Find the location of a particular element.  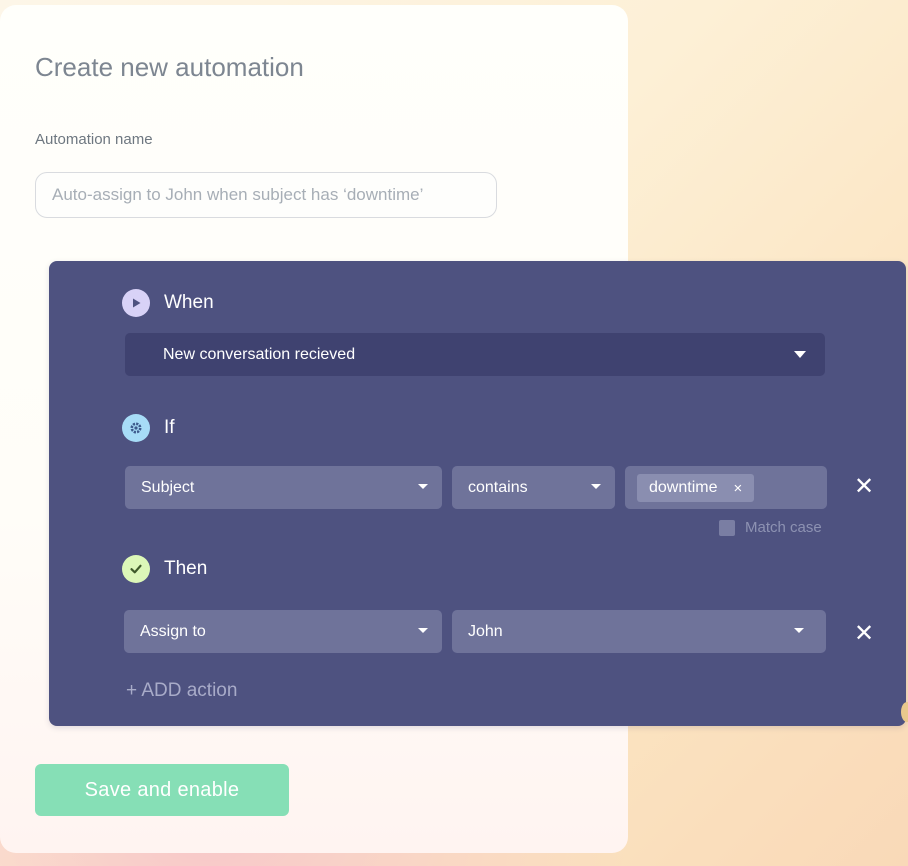

condition-operator-dropdown: contains is located at coordinates (533, 487).